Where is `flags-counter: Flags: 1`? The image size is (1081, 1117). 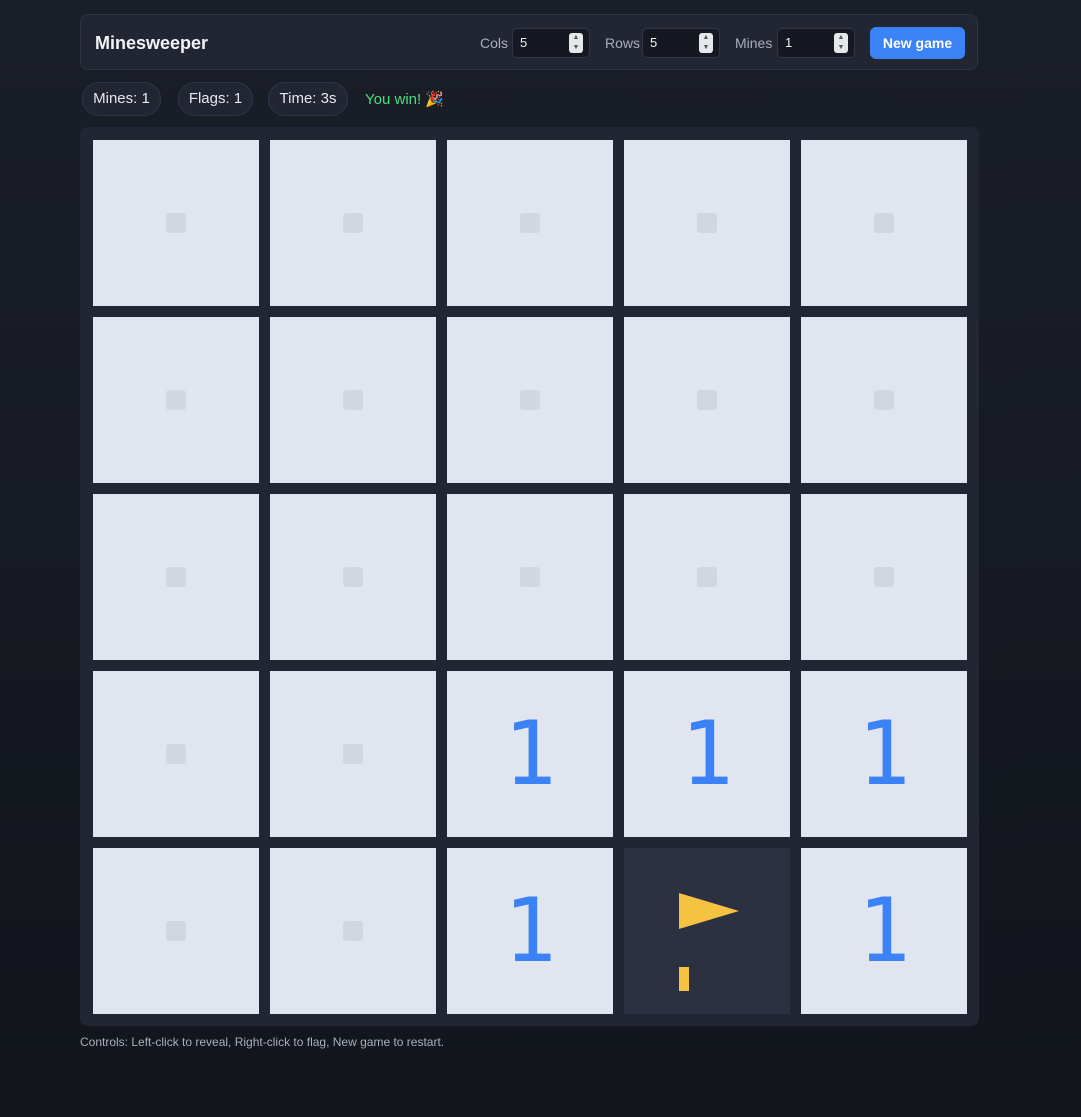
flags-counter: Flags: 1 is located at coordinates (215, 99).